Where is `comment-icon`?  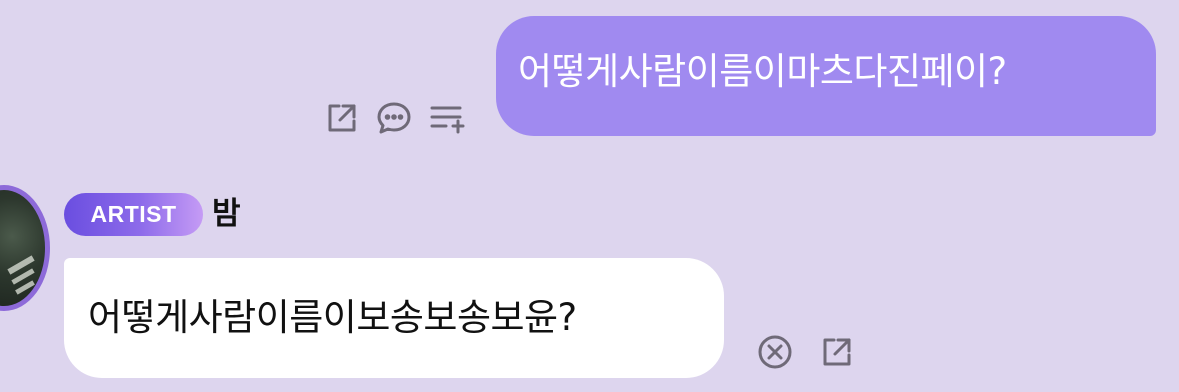 comment-icon is located at coordinates (394, 118).